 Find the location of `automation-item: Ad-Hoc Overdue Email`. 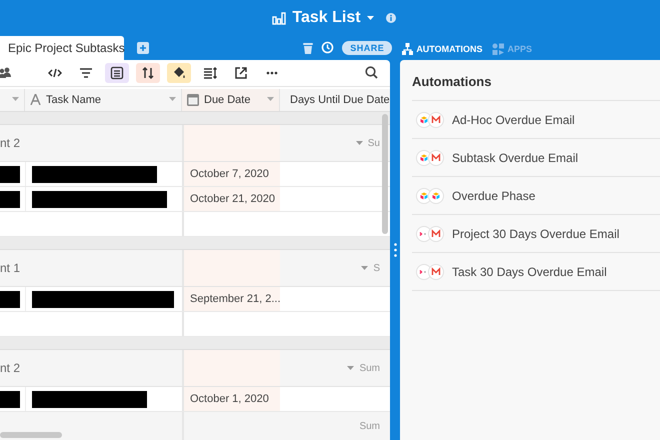

automation-item: Ad-Hoc Overdue Email is located at coordinates (536, 120).